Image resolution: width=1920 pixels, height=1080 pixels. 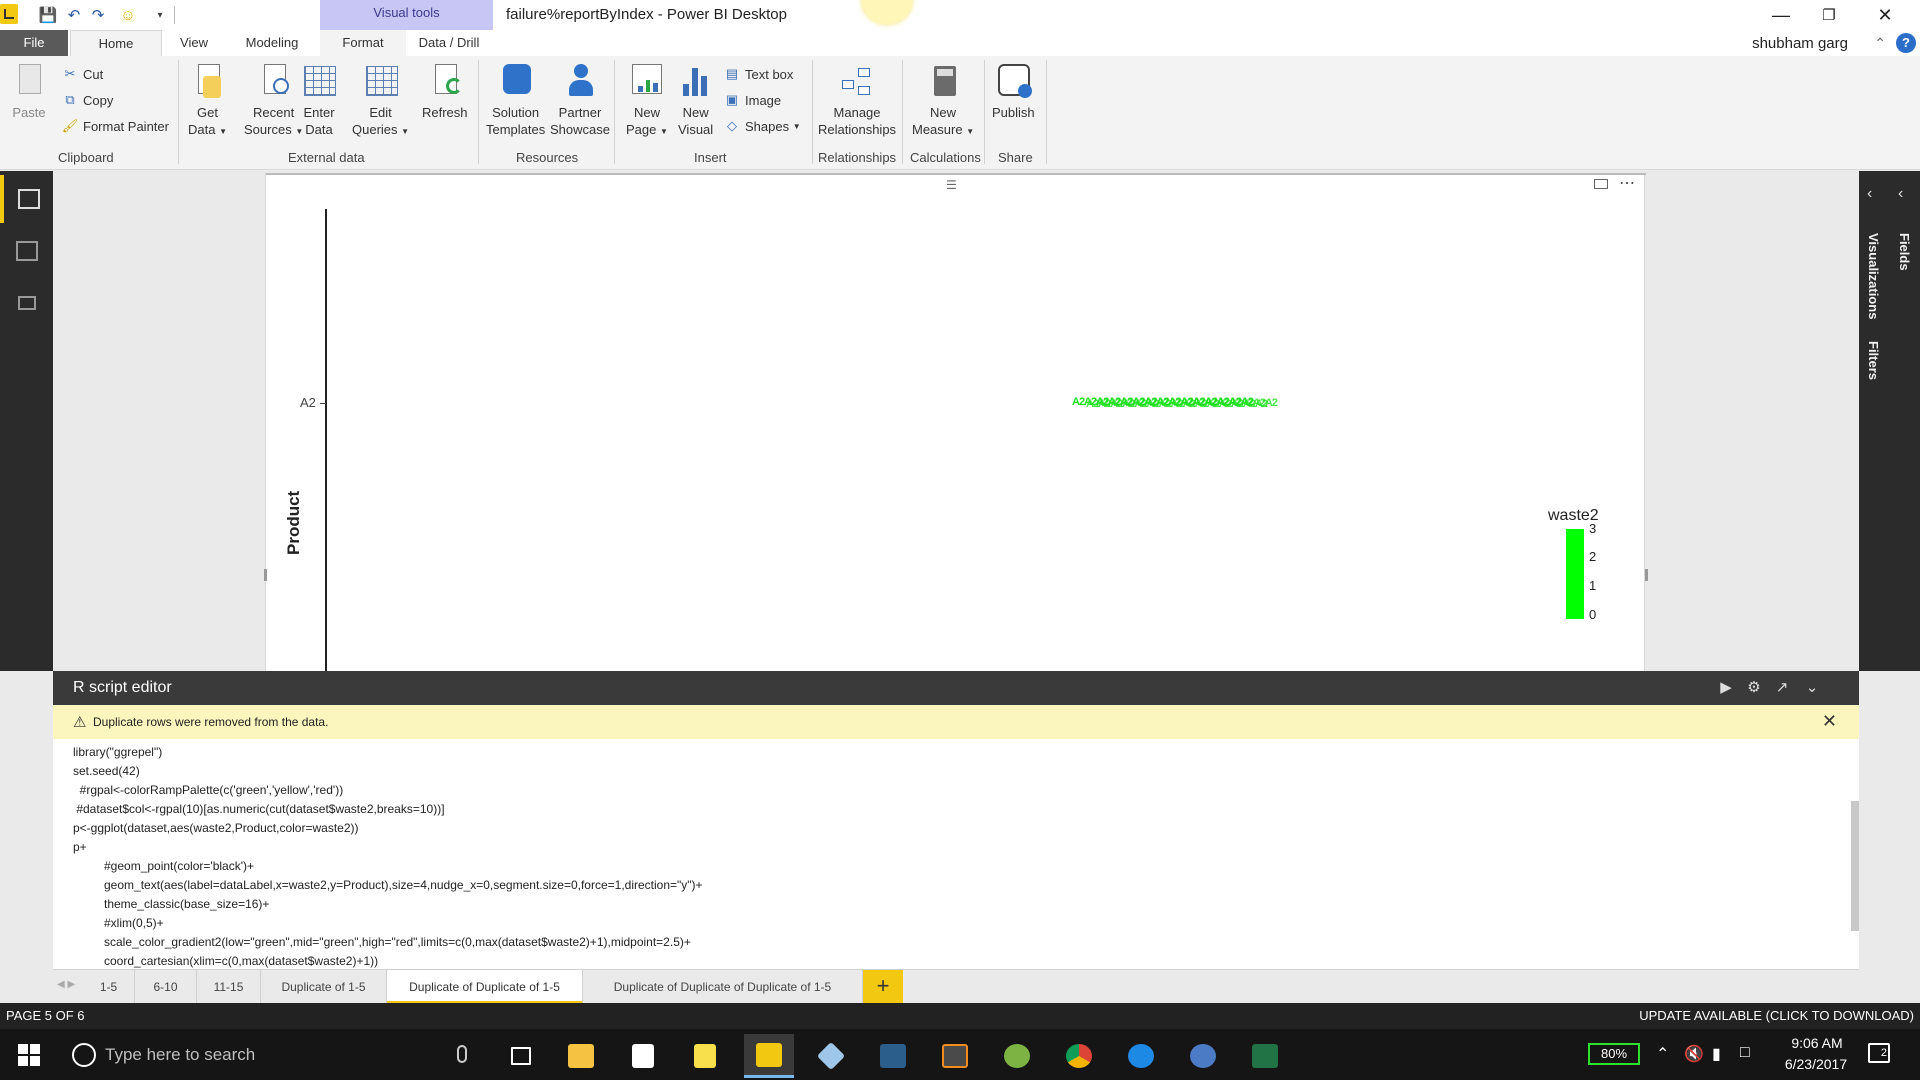 What do you see at coordinates (29, 91) in the screenshot?
I see `paste-button: Paste` at bounding box center [29, 91].